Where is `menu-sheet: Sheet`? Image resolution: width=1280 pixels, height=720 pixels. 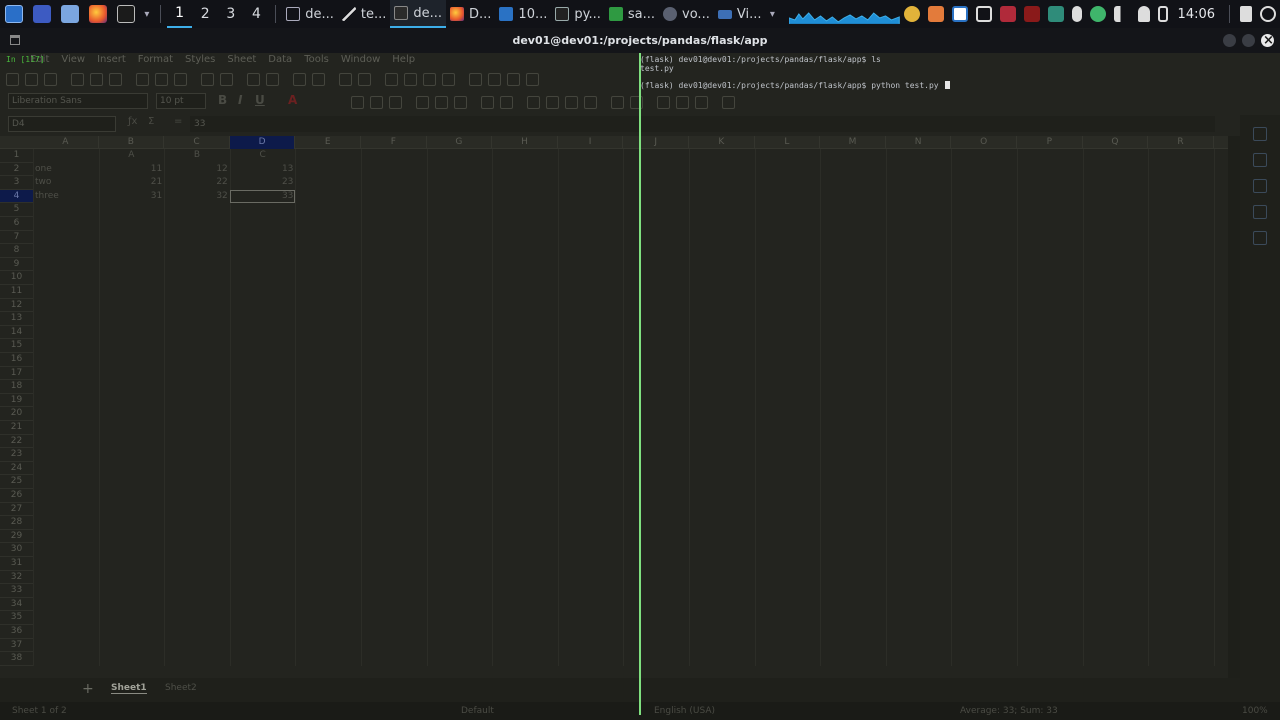
menu-sheet: Sheet is located at coordinates (241, 60).